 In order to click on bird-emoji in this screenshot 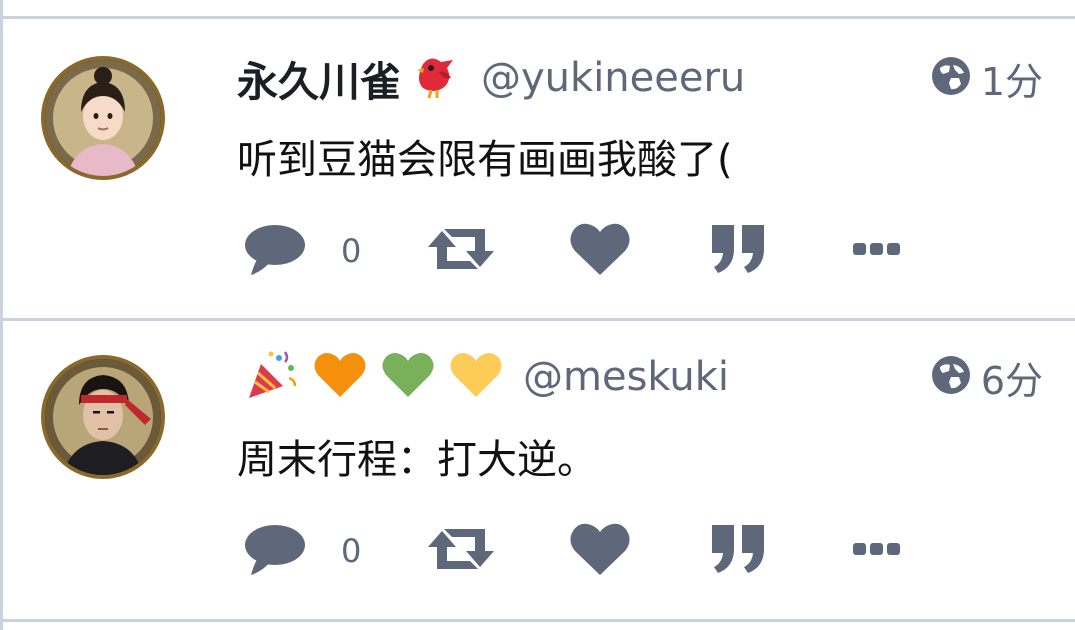, I will do `click(435, 78)`.